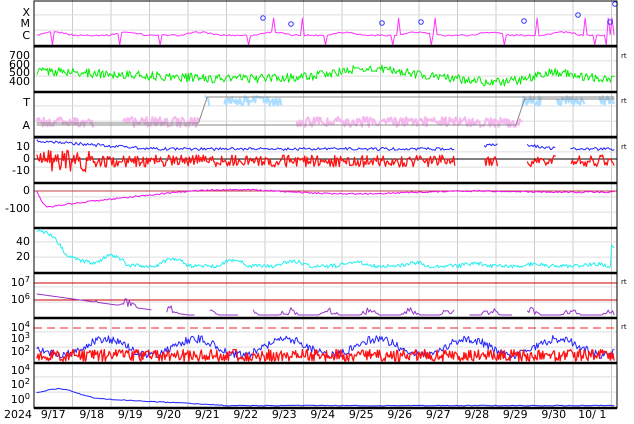  I want to click on date-label: 9/18, so click(91, 414).